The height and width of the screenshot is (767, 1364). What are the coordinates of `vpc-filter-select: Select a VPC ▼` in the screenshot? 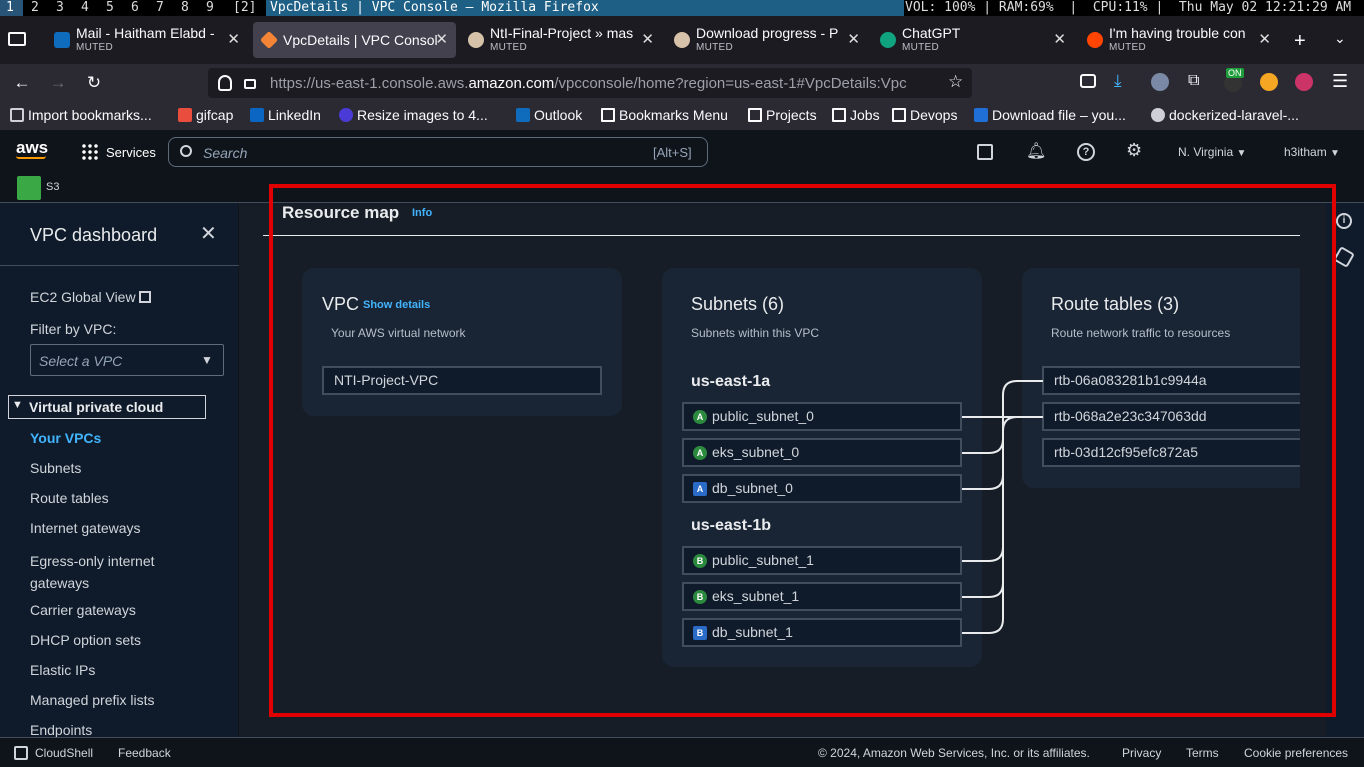 It's located at (127, 360).